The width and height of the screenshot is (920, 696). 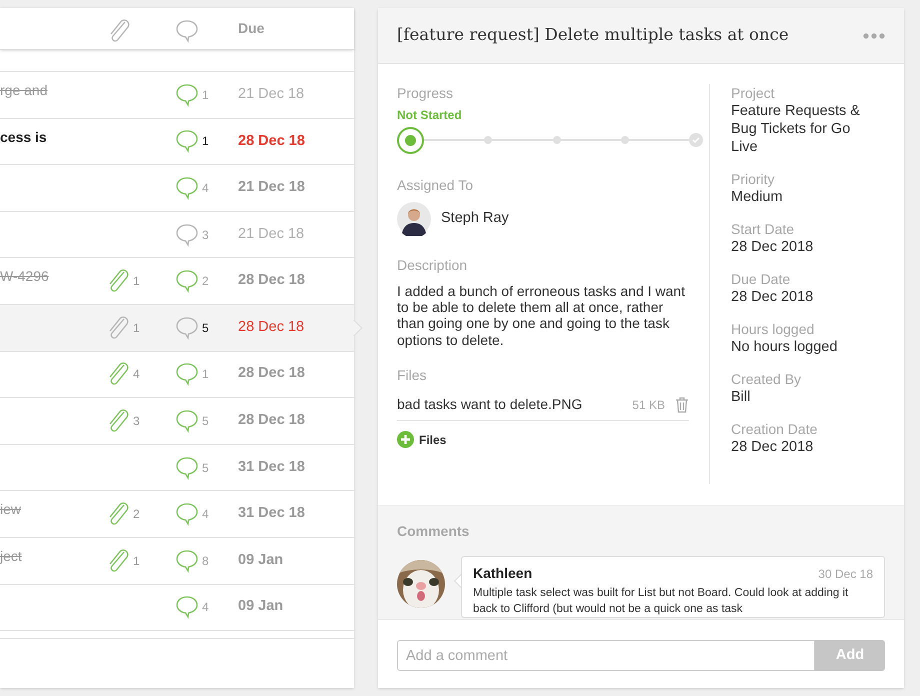 What do you see at coordinates (514, 405) in the screenshot?
I see `file-name: bad tasks want to delete.PNG` at bounding box center [514, 405].